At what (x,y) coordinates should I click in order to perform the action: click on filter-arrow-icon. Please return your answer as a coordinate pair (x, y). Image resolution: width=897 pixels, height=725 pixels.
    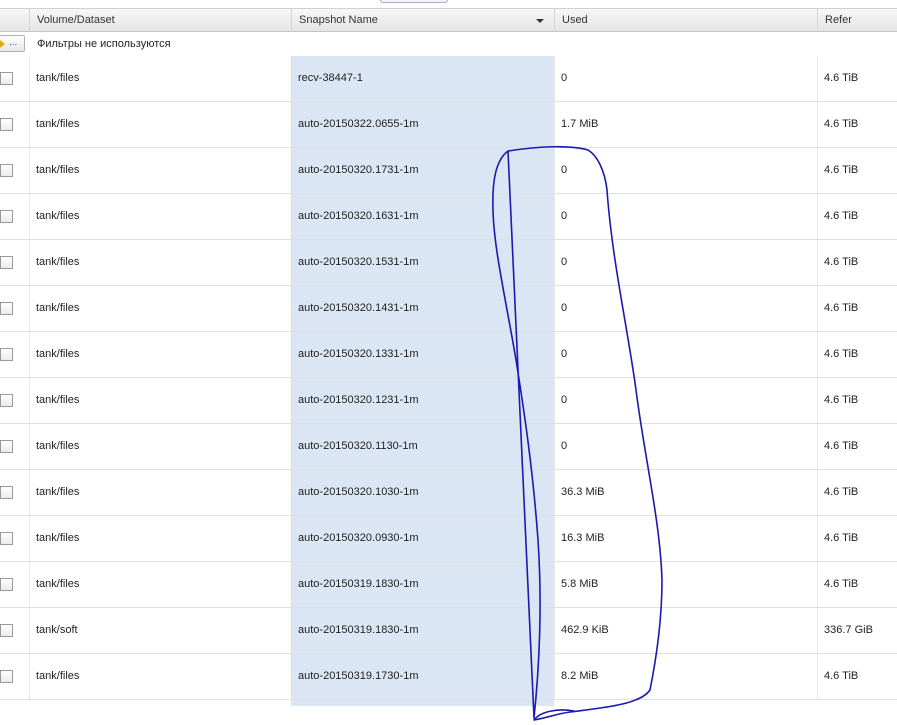
    Looking at the image, I should click on (2, 44).